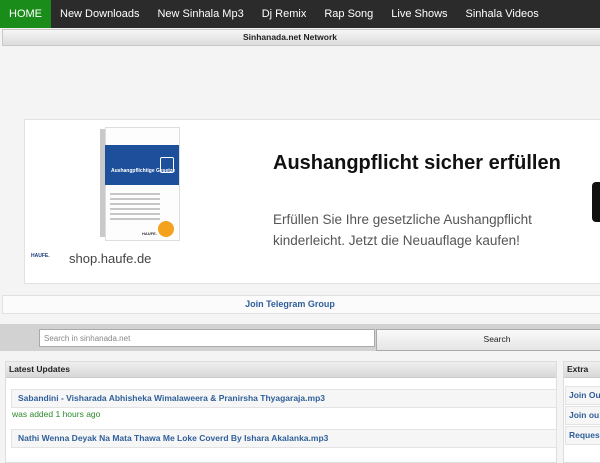 The image size is (600, 463). Describe the element at coordinates (143, 171) in the screenshot. I see `book-title: Aushangpflichtige Gesetze` at that location.